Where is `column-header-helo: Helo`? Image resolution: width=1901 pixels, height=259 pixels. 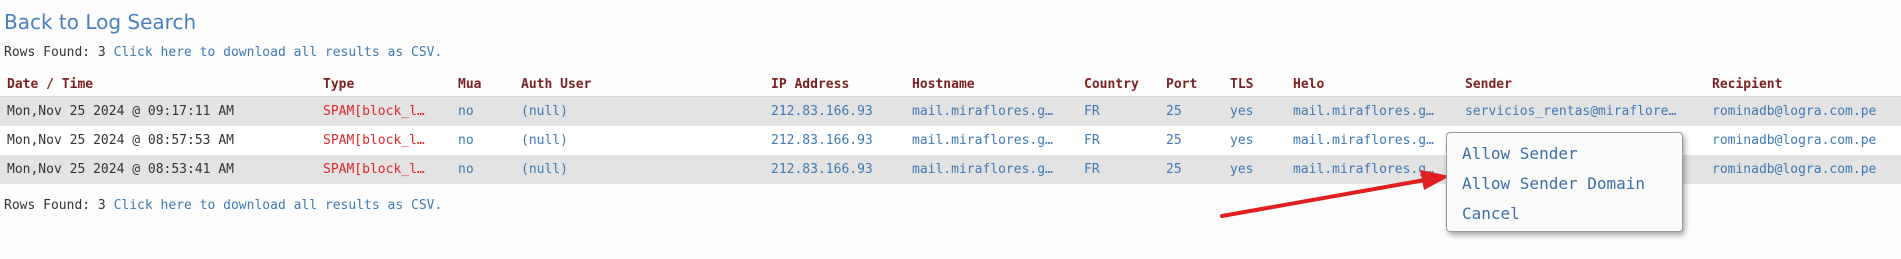
column-header-helo: Helo is located at coordinates (1372, 84).